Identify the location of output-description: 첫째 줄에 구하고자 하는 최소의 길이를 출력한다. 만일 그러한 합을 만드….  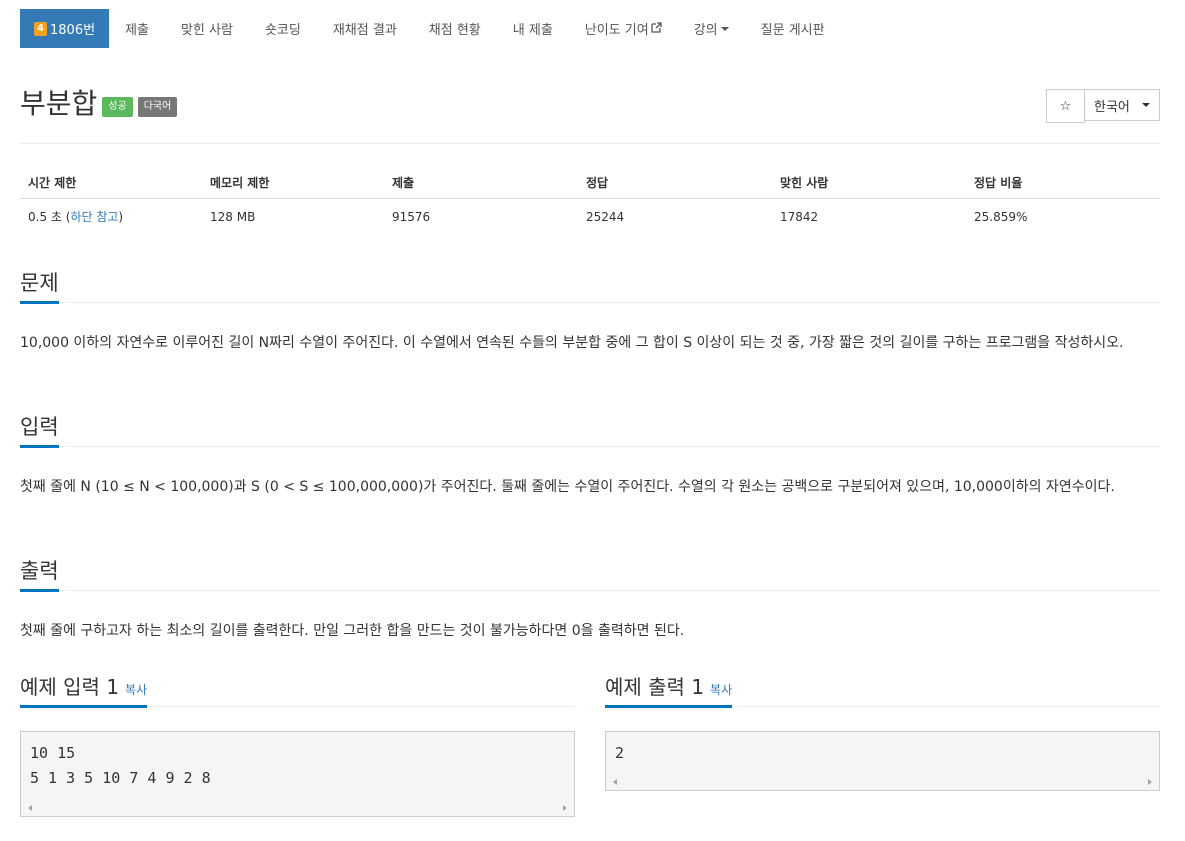
(352, 631).